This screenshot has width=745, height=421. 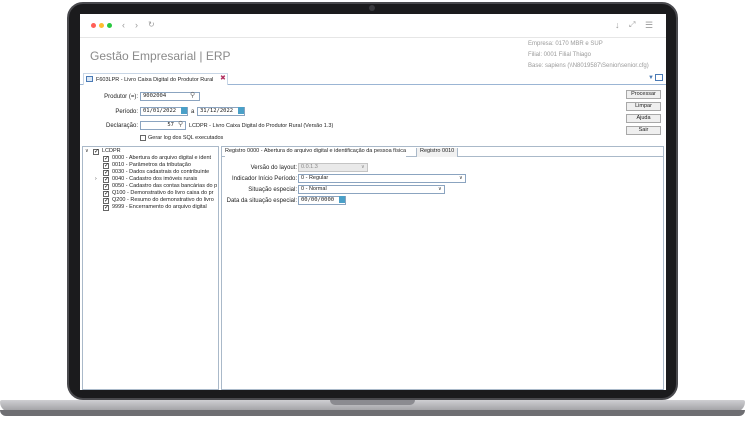 I want to click on back-icon: ‹, so click(x=123, y=25).